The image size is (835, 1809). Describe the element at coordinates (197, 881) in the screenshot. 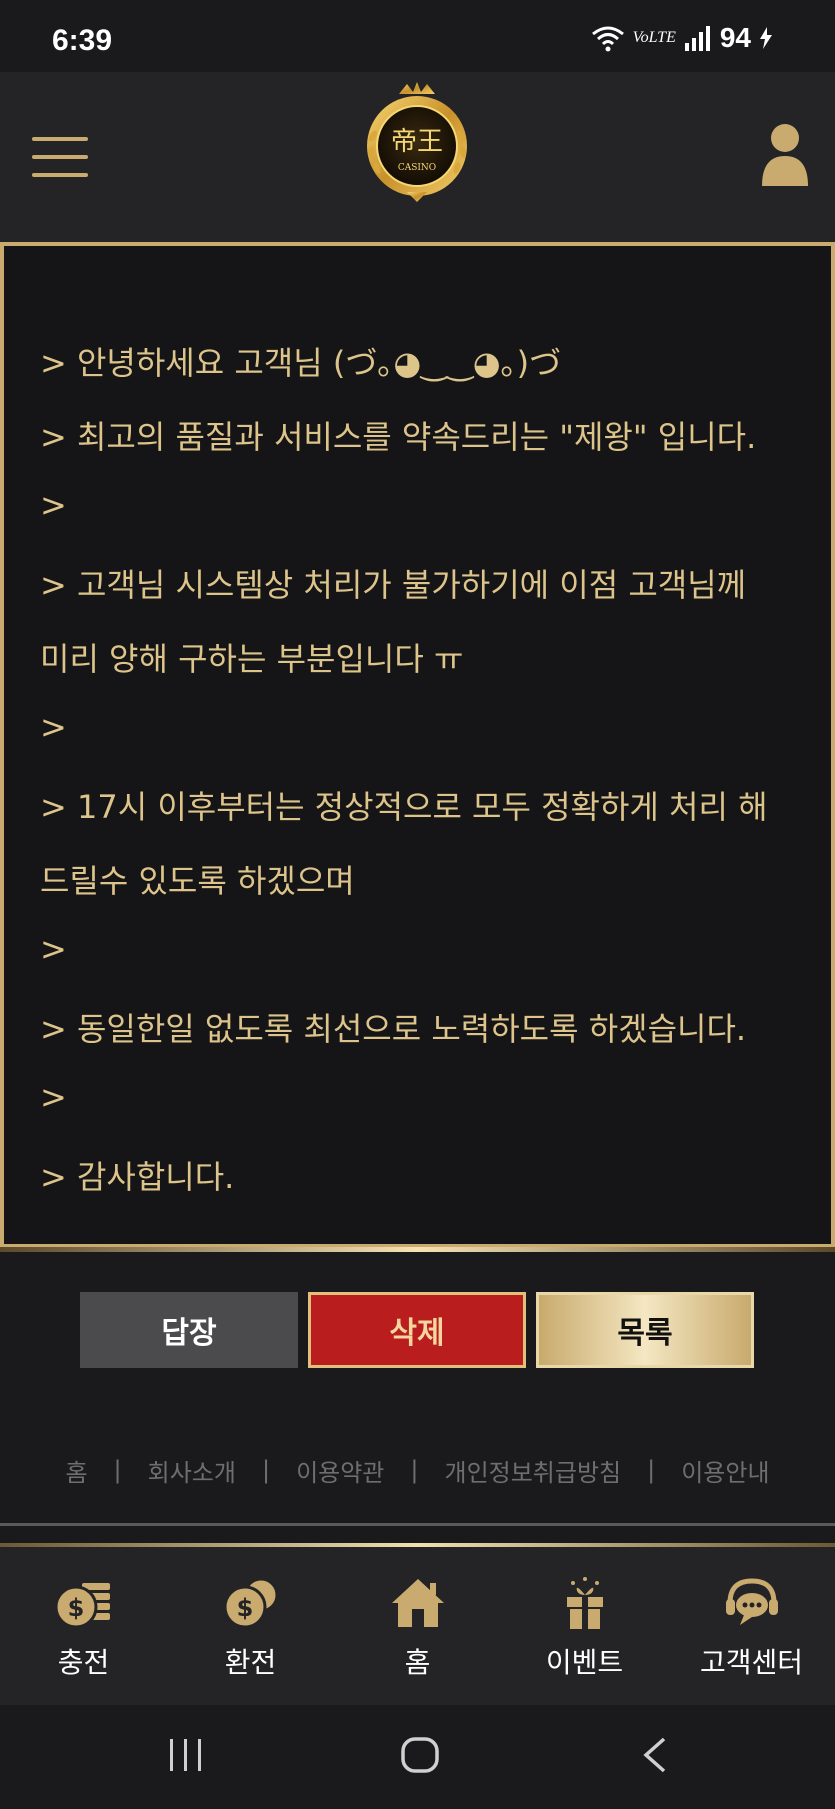

I see `message-line: 드릴수 있도록 하겠으며` at that location.